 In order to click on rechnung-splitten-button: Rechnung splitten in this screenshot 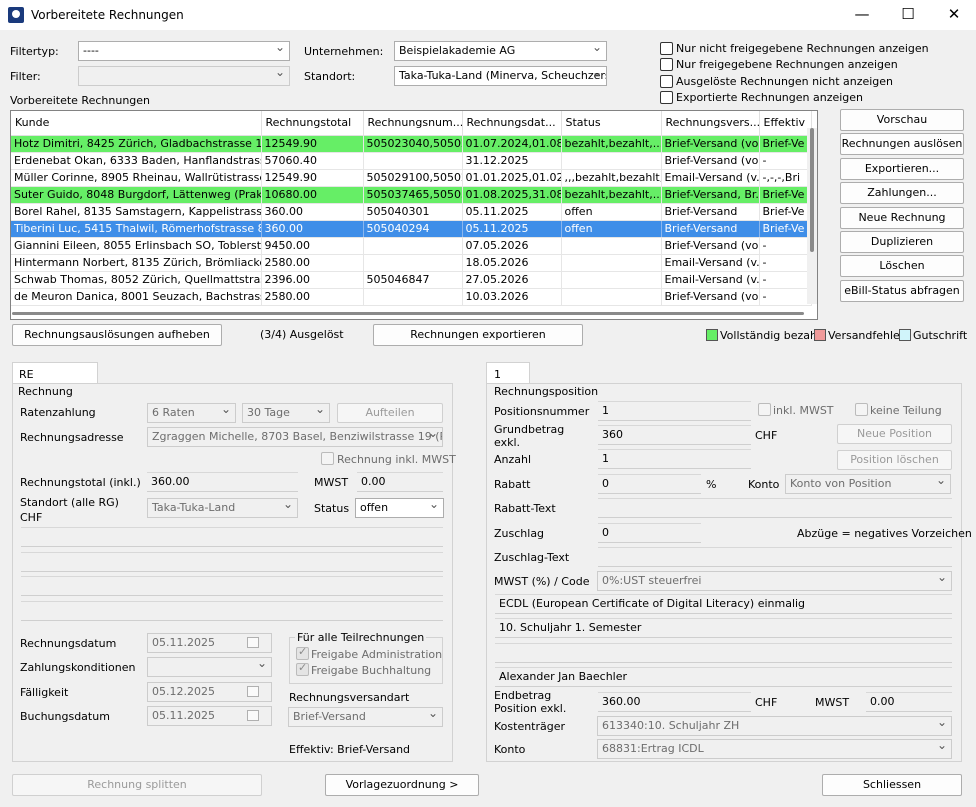, I will do `click(137, 785)`.